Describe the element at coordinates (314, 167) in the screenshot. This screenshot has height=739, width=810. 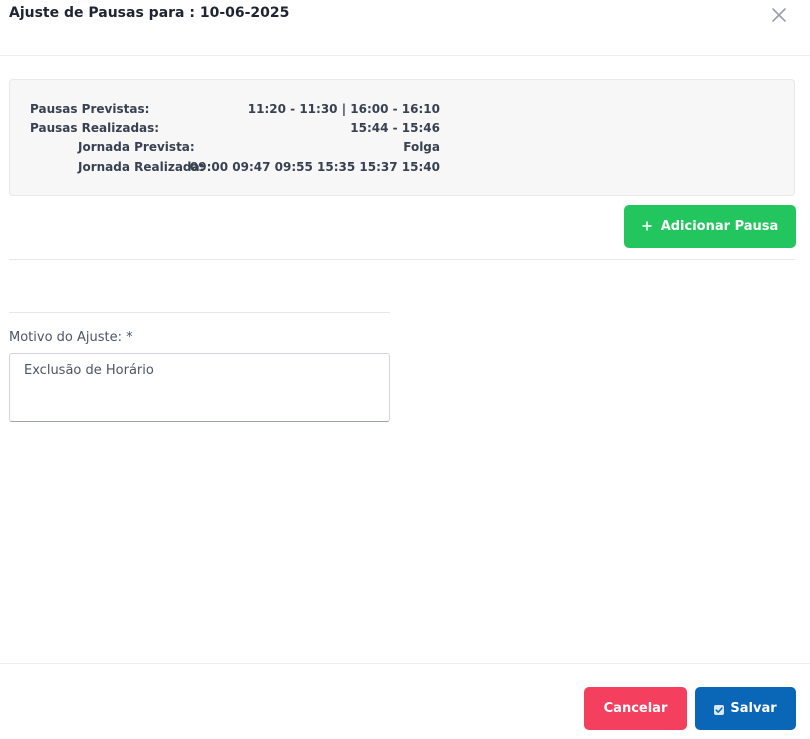
I see `jornada-realizada-value: 09:00 09:47 09:55 15:35 15:37 15:40` at that location.